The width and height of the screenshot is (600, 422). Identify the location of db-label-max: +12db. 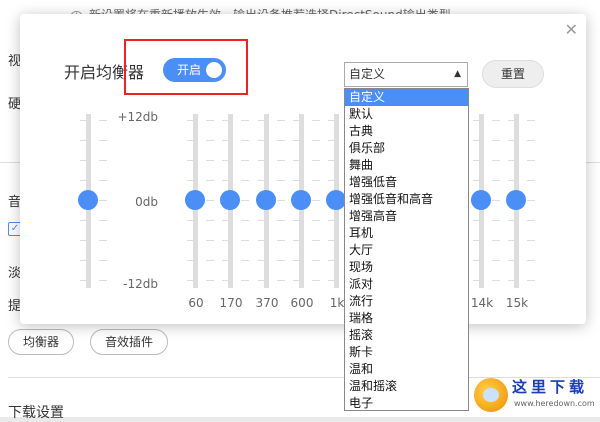
(137, 117).